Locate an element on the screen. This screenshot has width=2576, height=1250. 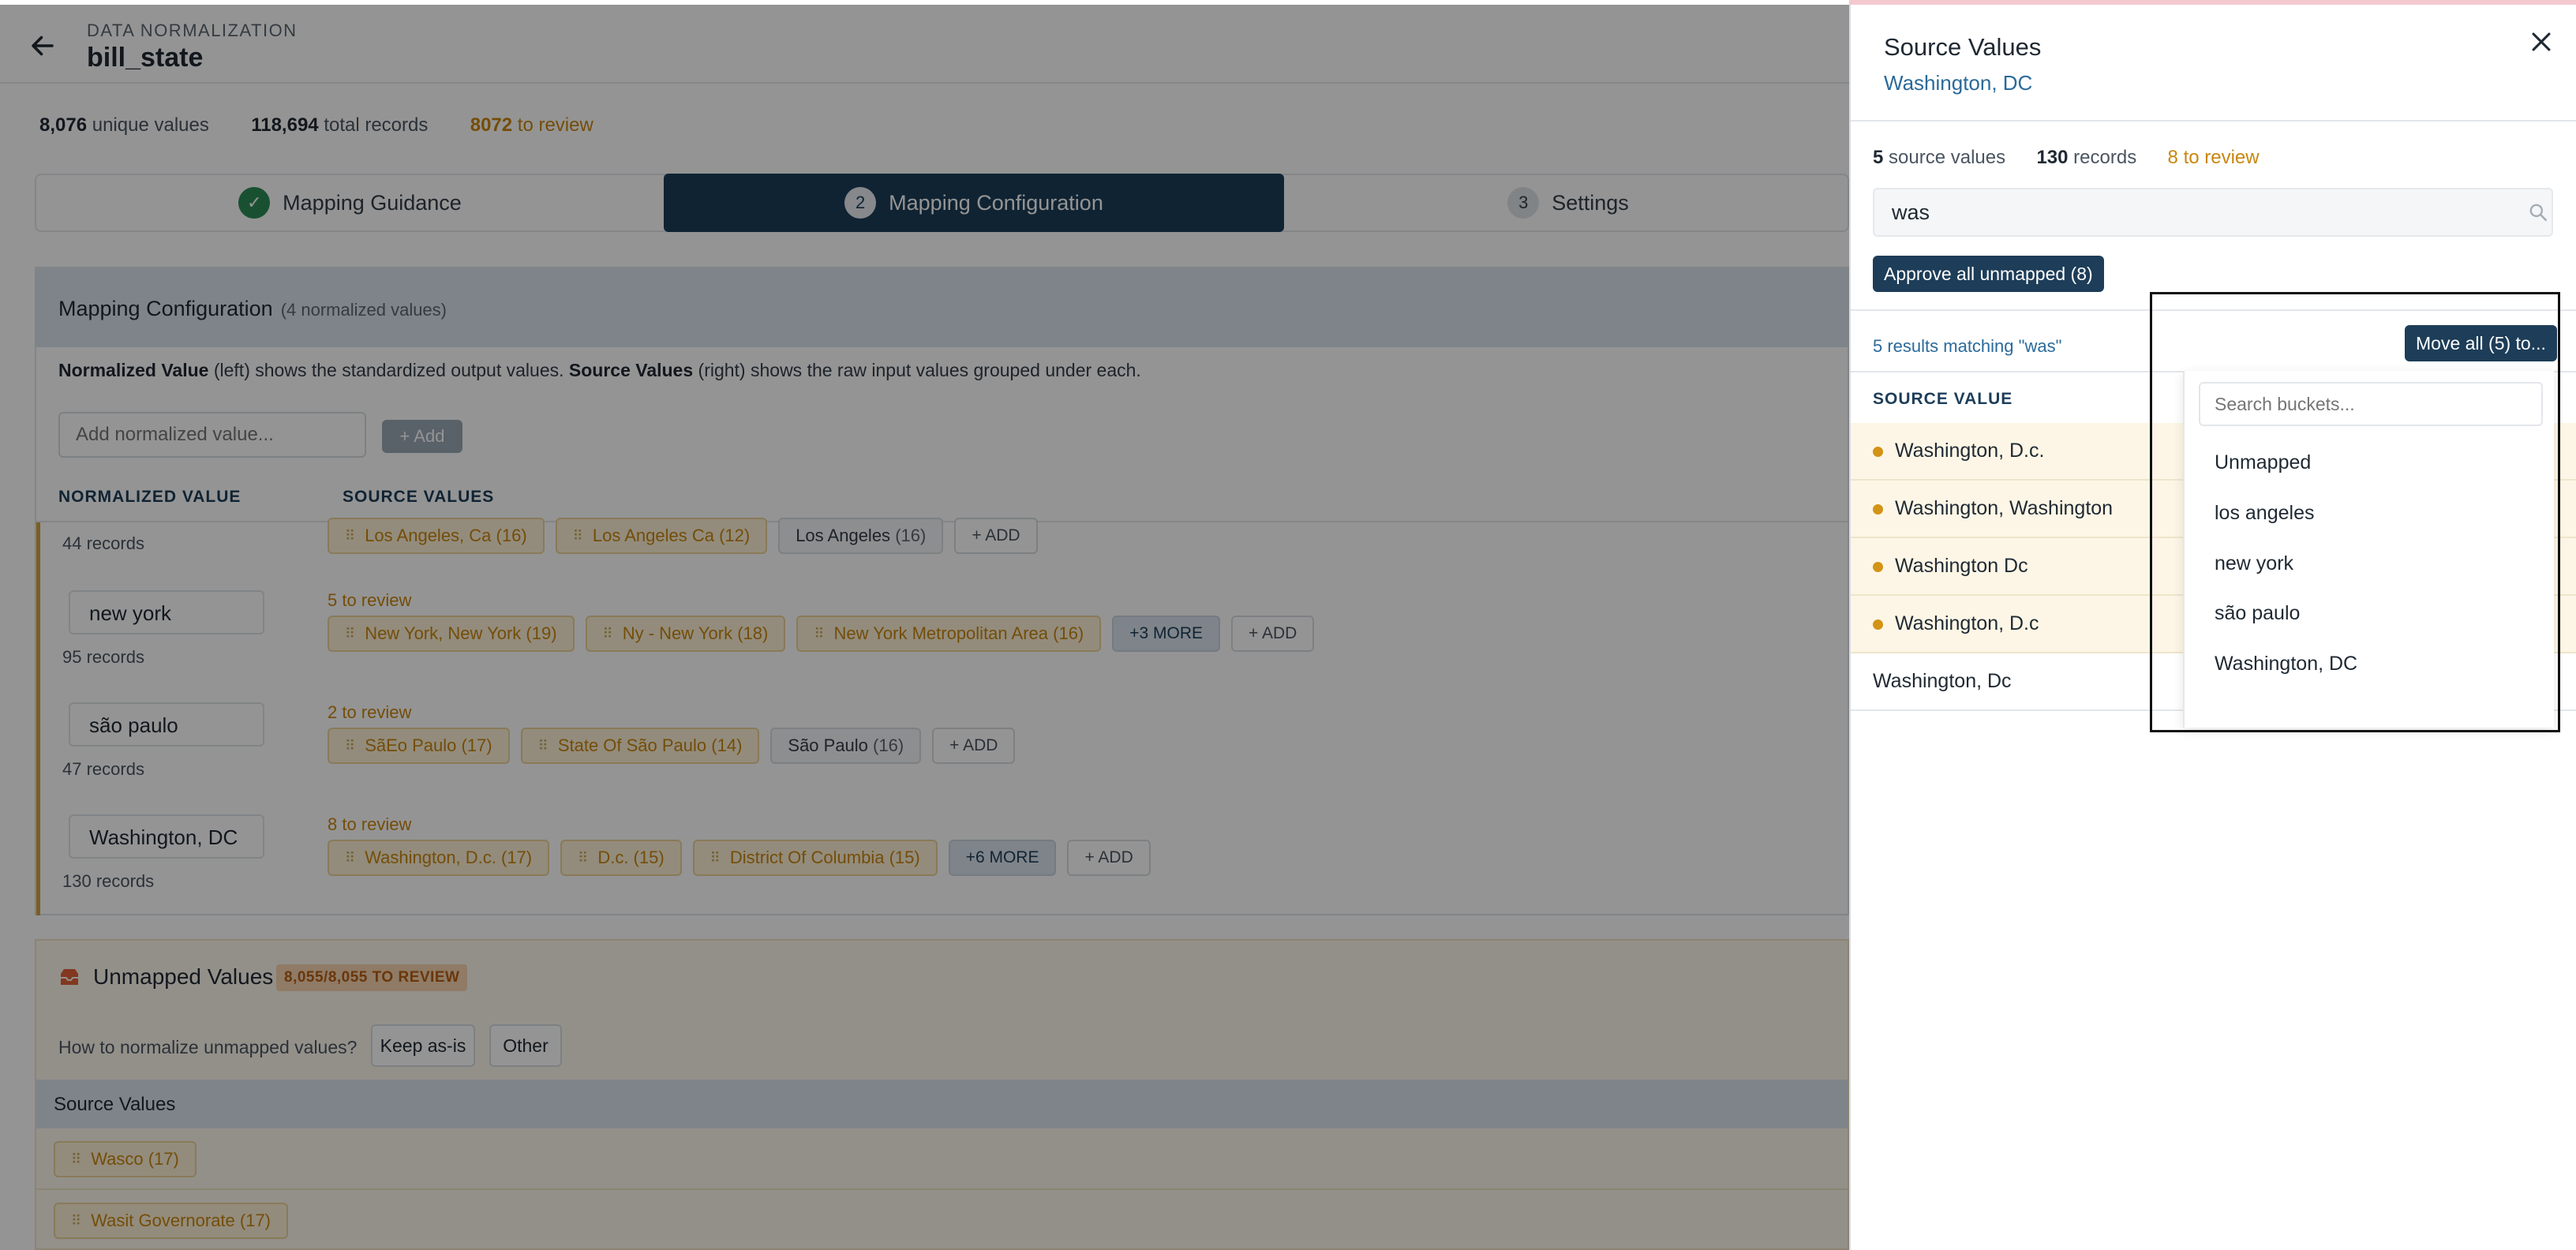
records-count: 130 is located at coordinates (2052, 157).